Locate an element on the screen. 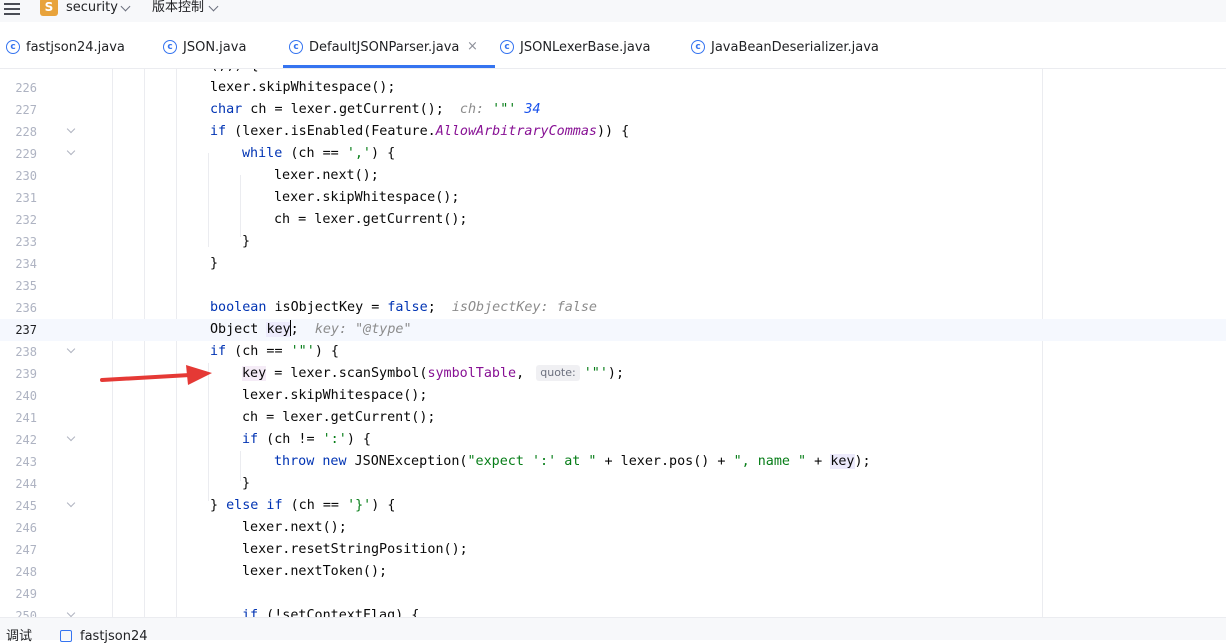  inline-value-hint: isObjectKey: false is located at coordinates (524, 307).